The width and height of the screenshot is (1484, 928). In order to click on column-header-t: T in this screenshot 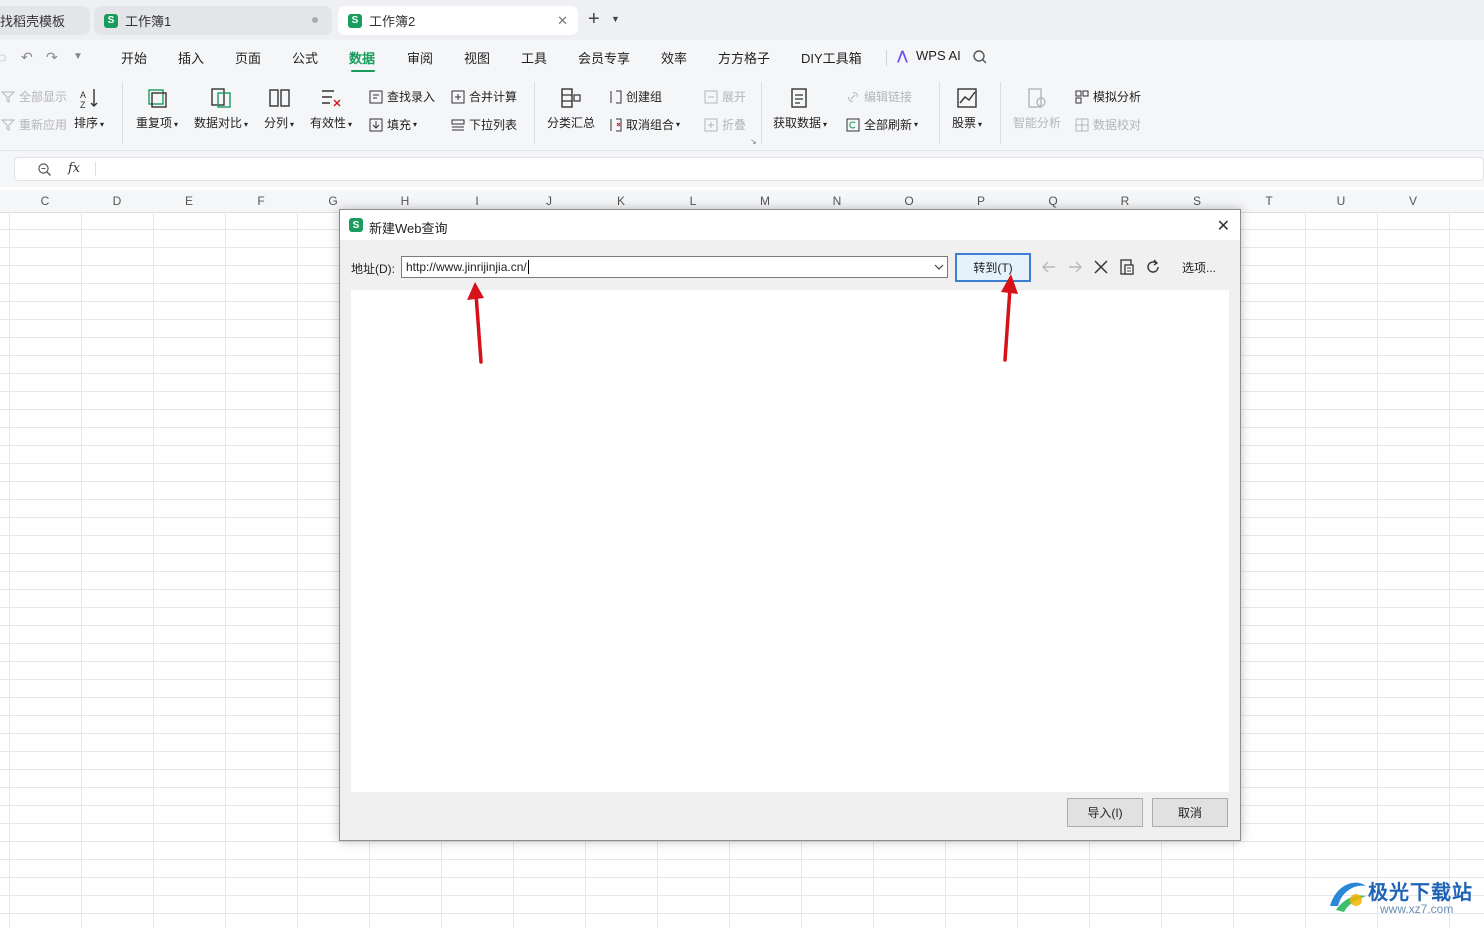, I will do `click(1269, 201)`.